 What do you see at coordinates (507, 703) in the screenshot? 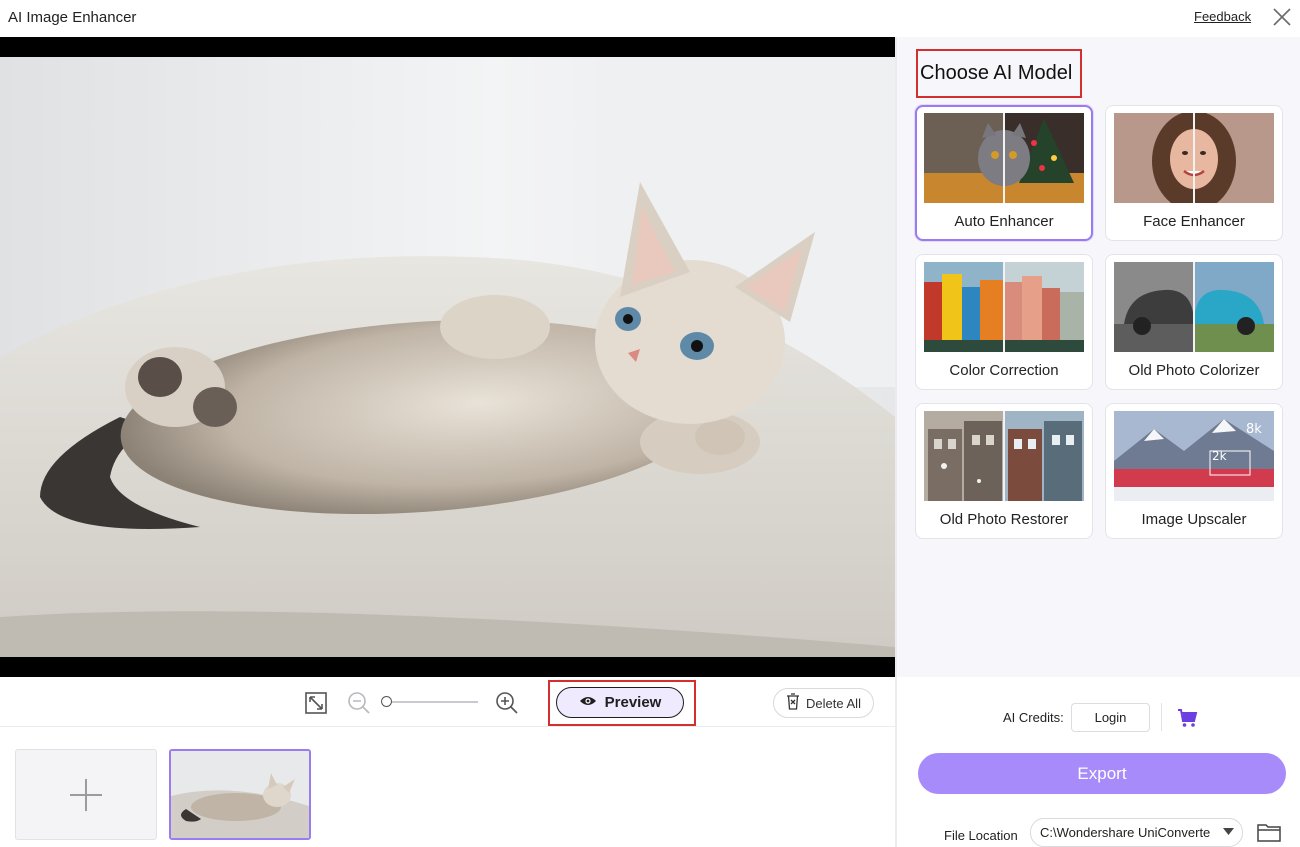
I see `zoom-in-icon` at bounding box center [507, 703].